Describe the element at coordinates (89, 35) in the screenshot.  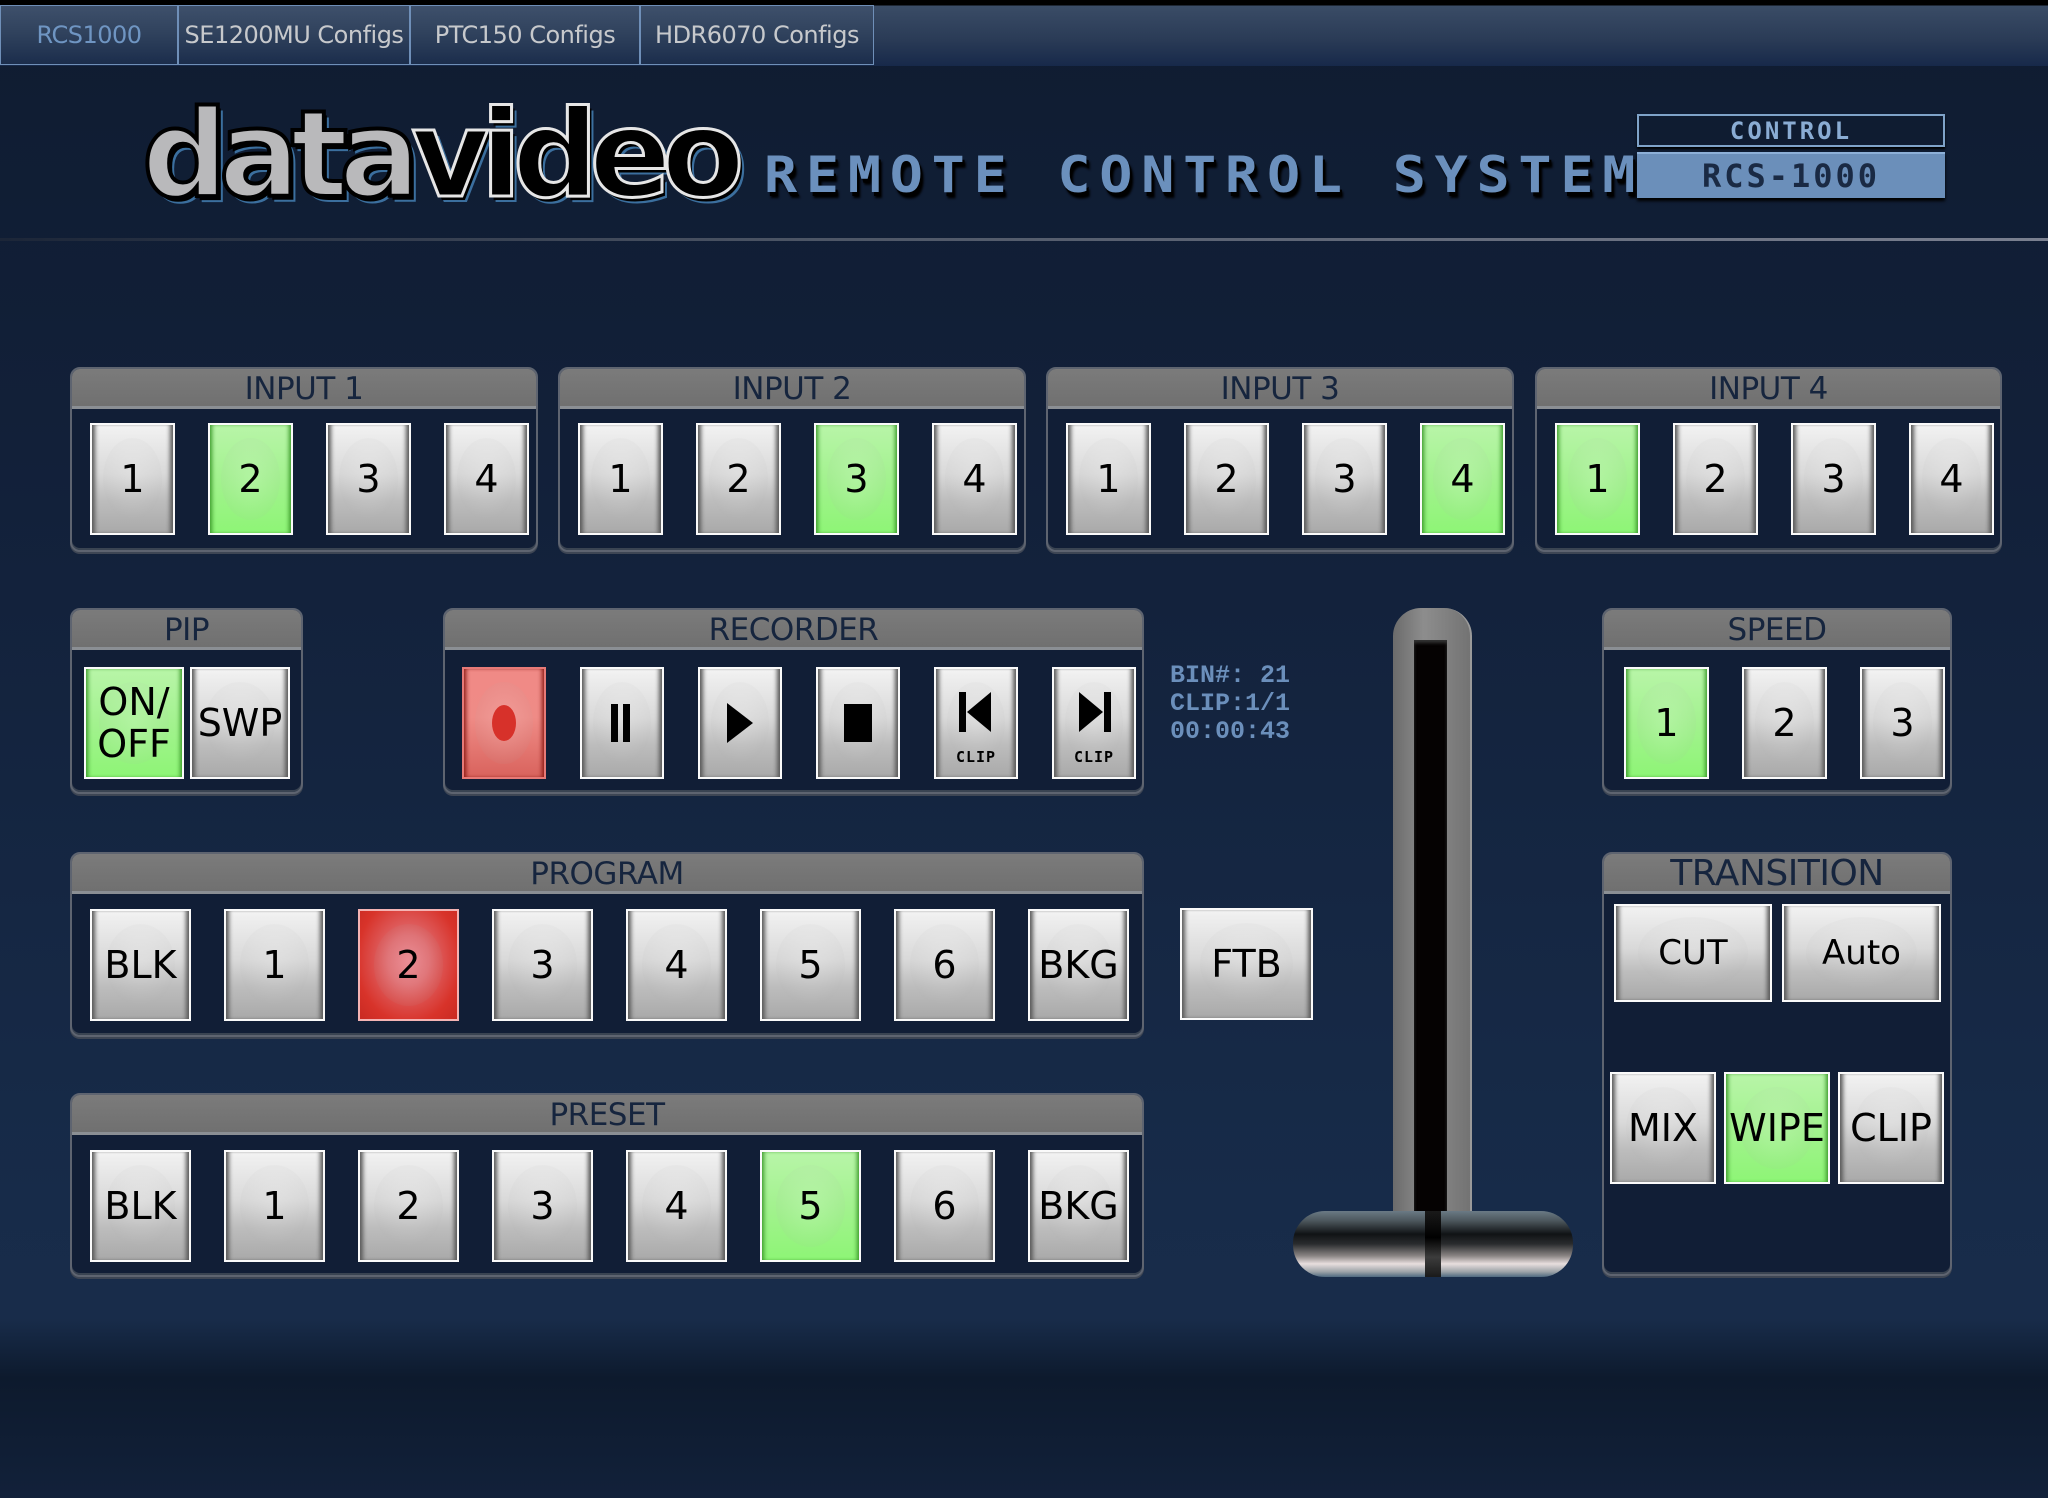
I see `tab-rcs1000: RCS1000` at that location.